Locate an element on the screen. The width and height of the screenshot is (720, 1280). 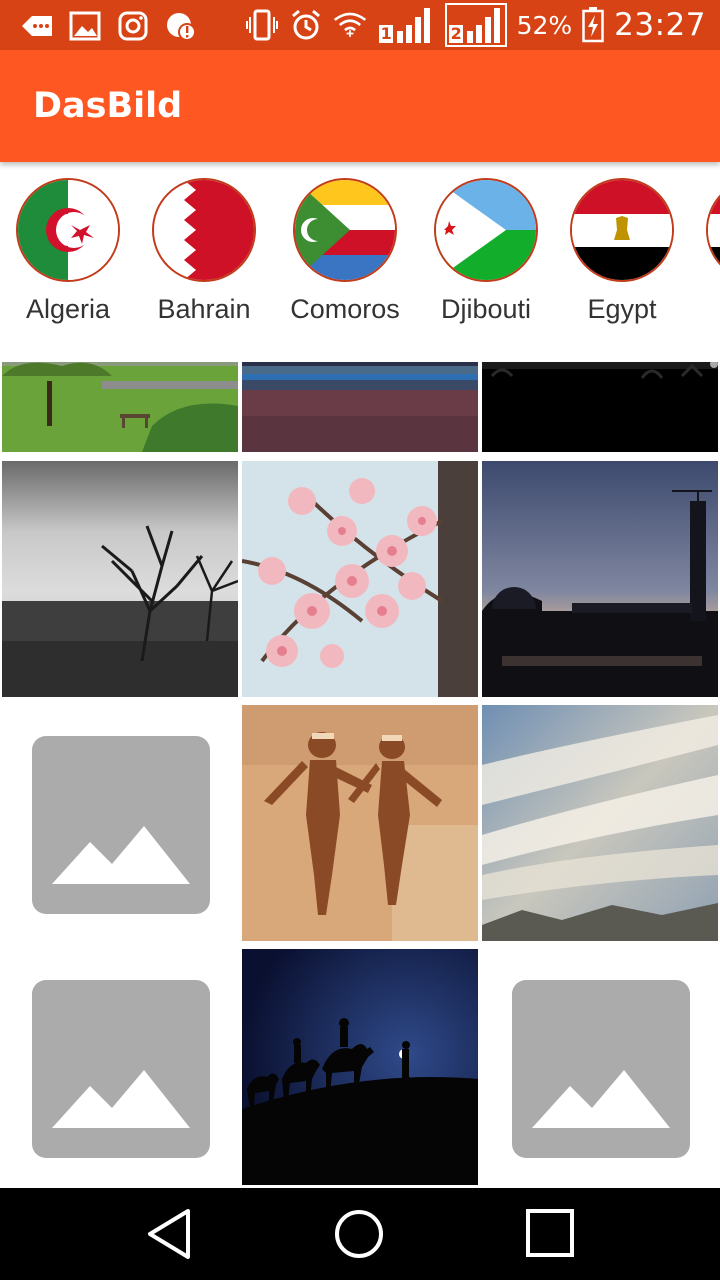
instagram-icon is located at coordinates (133, 26).